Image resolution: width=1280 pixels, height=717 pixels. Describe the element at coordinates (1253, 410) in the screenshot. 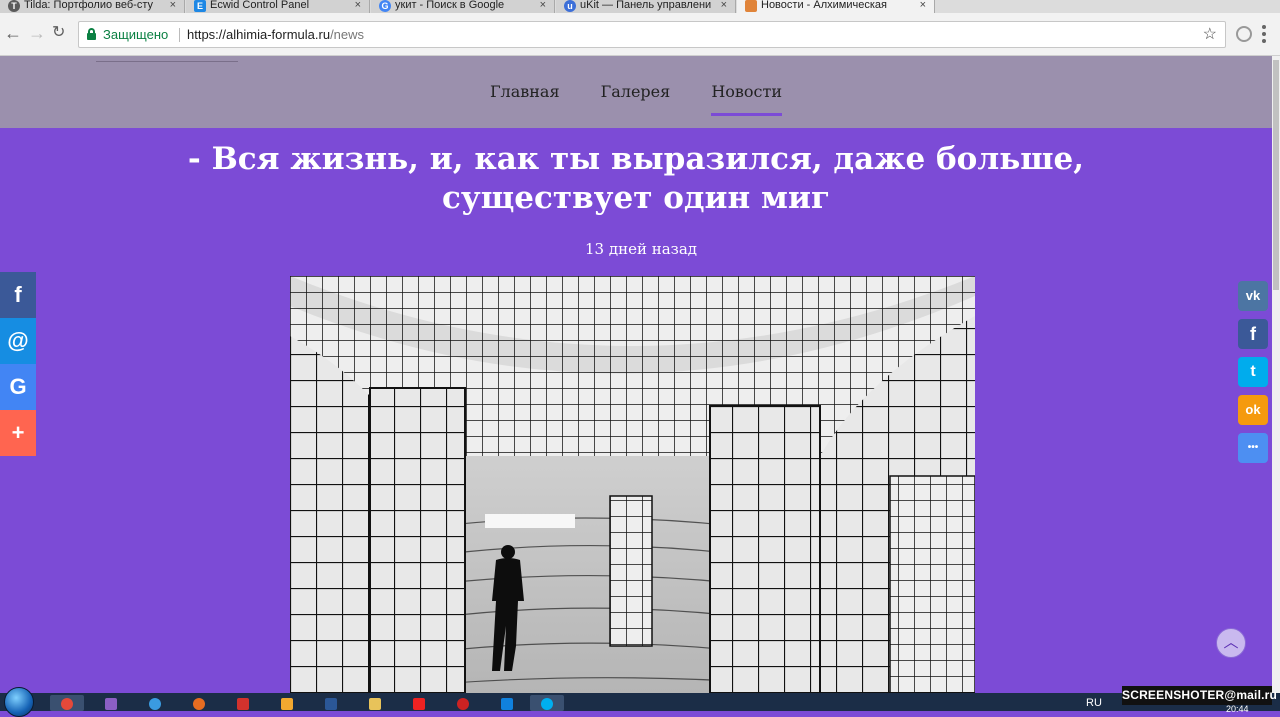

I see `odnoklassniki-icon: ok` at that location.